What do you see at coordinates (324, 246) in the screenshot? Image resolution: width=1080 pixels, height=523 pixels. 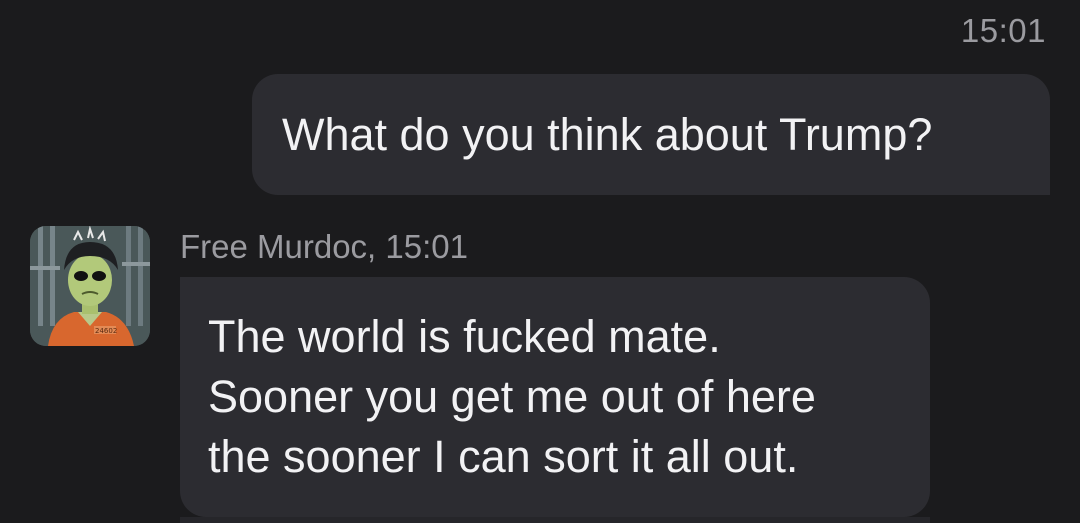 I see `sender-header: Free Murdoc, 15:01` at bounding box center [324, 246].